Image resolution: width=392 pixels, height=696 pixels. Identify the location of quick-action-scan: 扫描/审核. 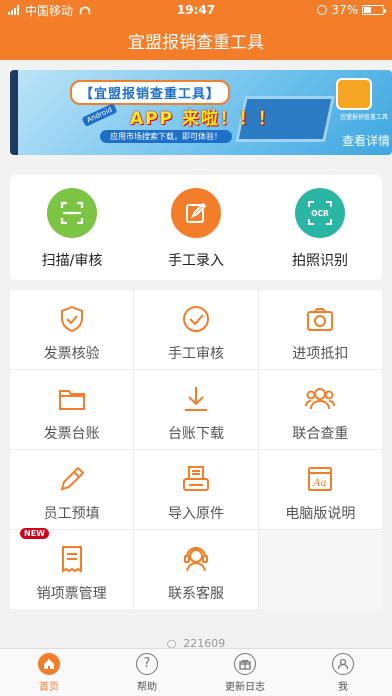
(72, 227).